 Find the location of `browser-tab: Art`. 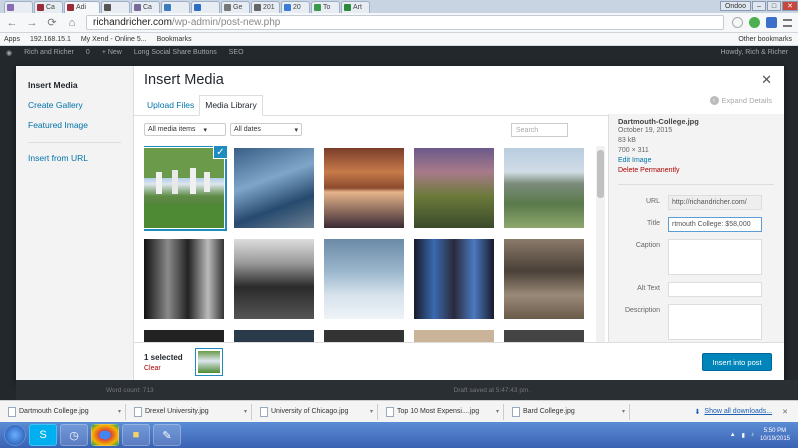

browser-tab: Art is located at coordinates (355, 7).